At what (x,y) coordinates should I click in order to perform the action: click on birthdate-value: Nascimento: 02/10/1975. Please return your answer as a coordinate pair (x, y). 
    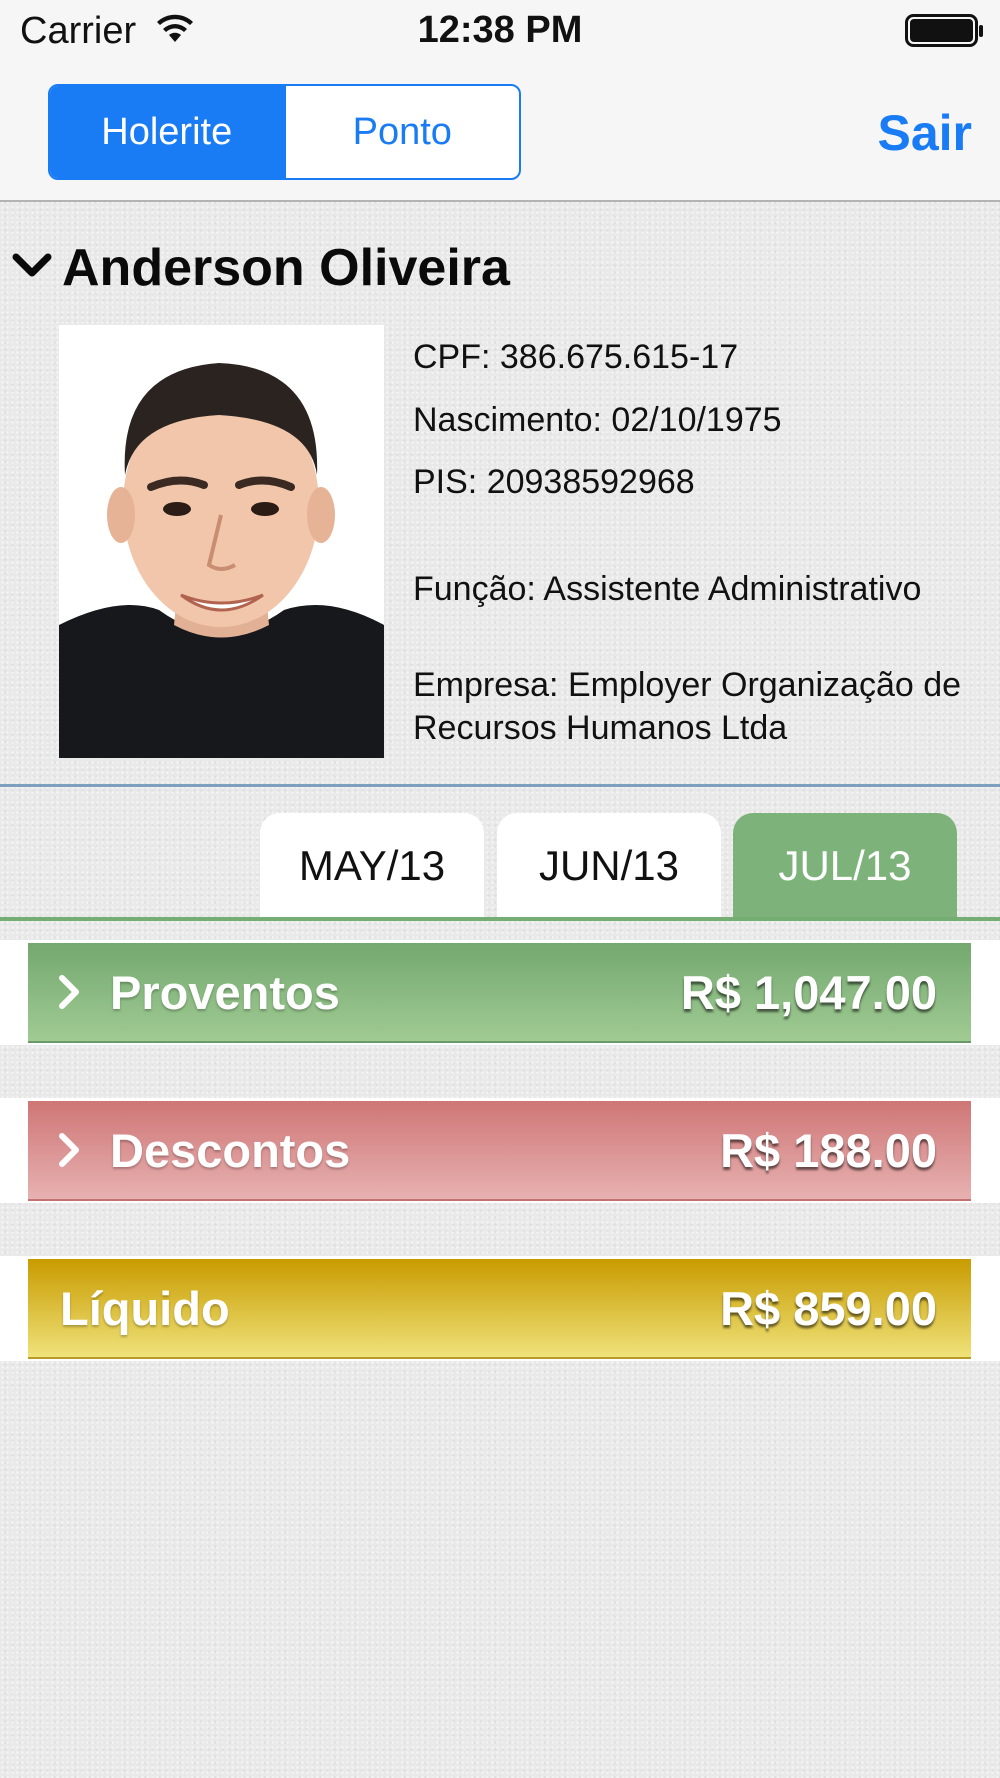
    Looking at the image, I should click on (597, 420).